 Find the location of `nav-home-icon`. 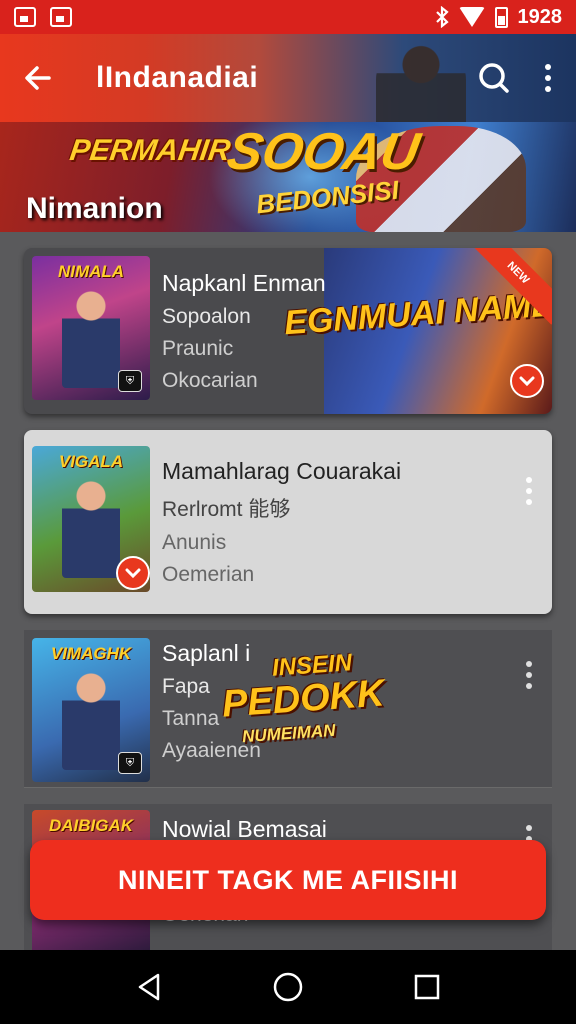

nav-home-icon is located at coordinates (288, 987).